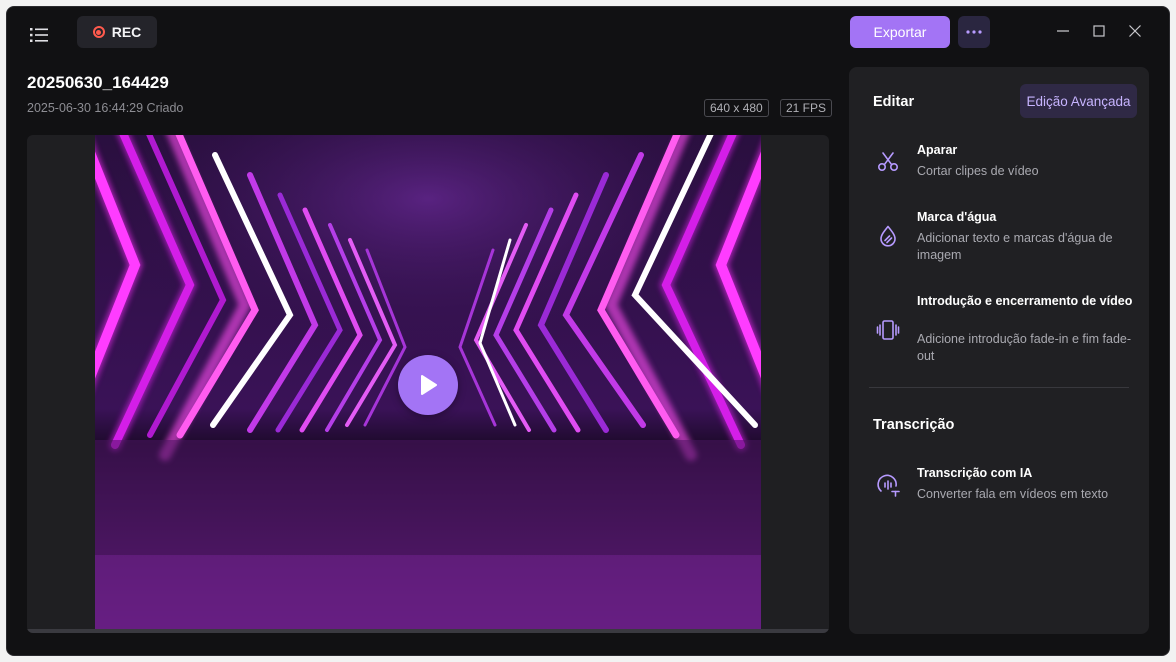 This screenshot has width=1176, height=662. I want to click on intro-outro-title: Introdução e encerramento de vídeo, so click(1025, 301).